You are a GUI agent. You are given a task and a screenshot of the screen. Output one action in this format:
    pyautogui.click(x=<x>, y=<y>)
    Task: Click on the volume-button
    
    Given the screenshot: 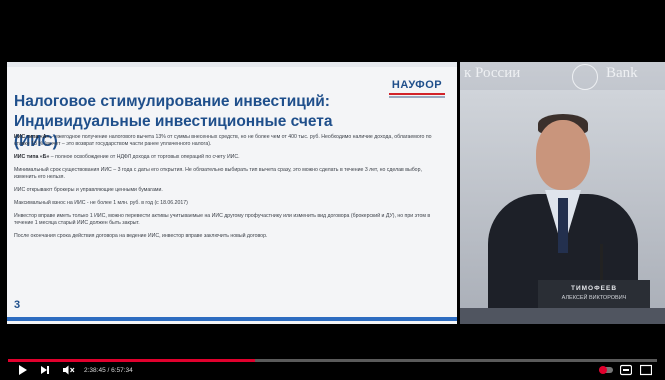 What is the action you would take?
    pyautogui.click(x=68, y=370)
    